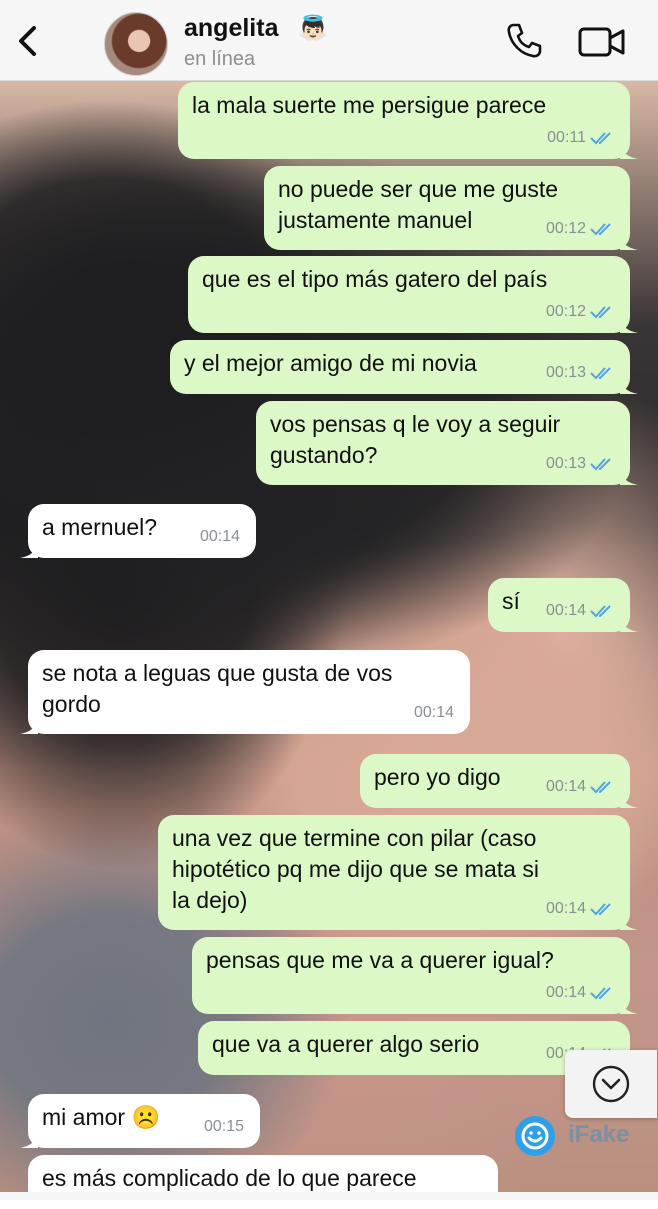  What do you see at coordinates (313, 28) in the screenshot?
I see `angel-emoji-icon: 👼🏻` at bounding box center [313, 28].